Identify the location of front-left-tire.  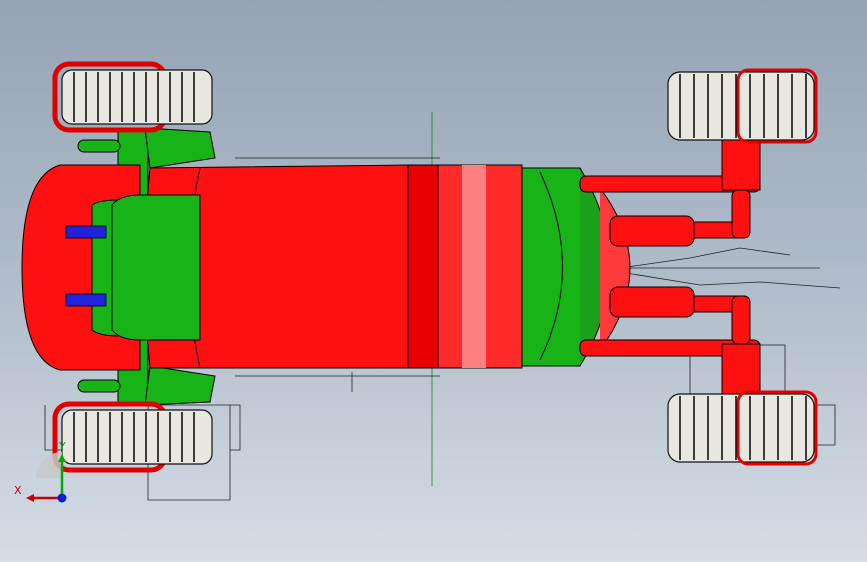
(132, 97).